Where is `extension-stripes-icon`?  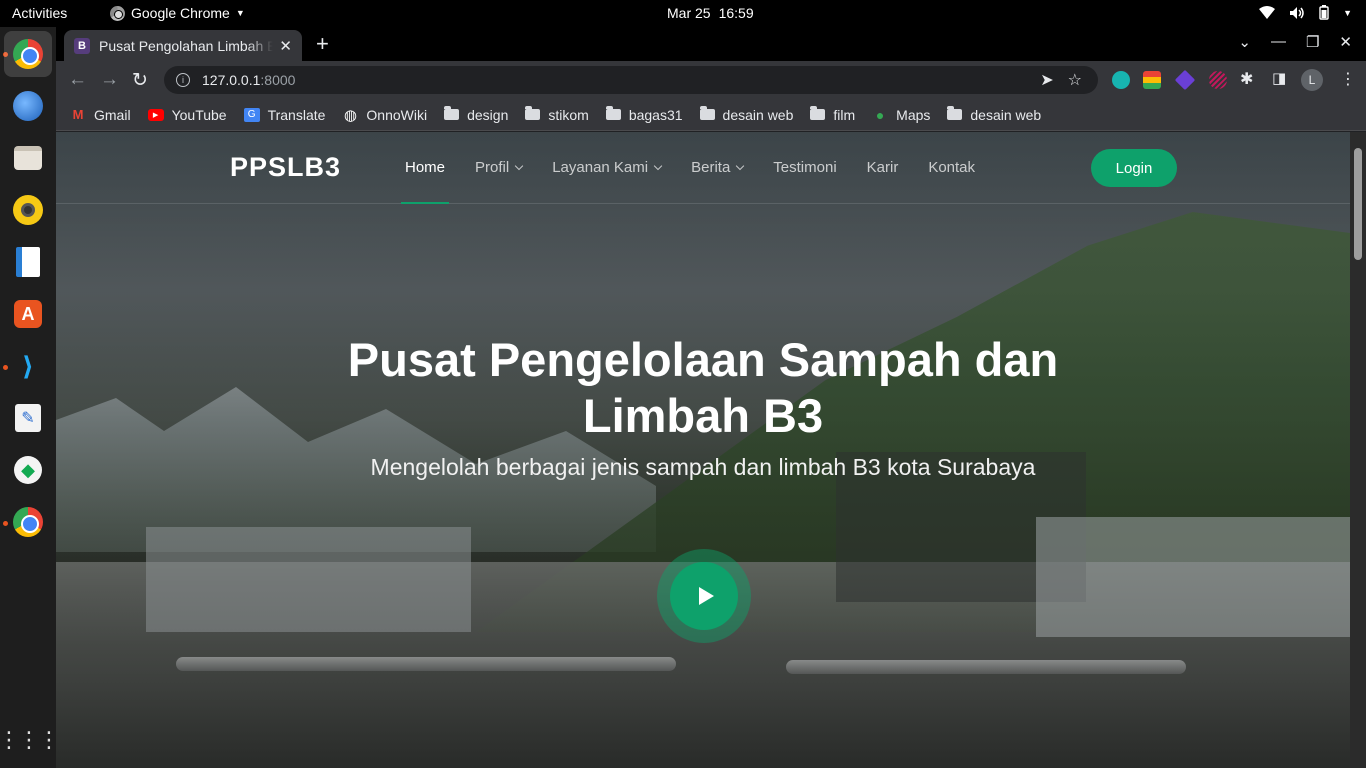
extension-stripes-icon is located at coordinates (1218, 80).